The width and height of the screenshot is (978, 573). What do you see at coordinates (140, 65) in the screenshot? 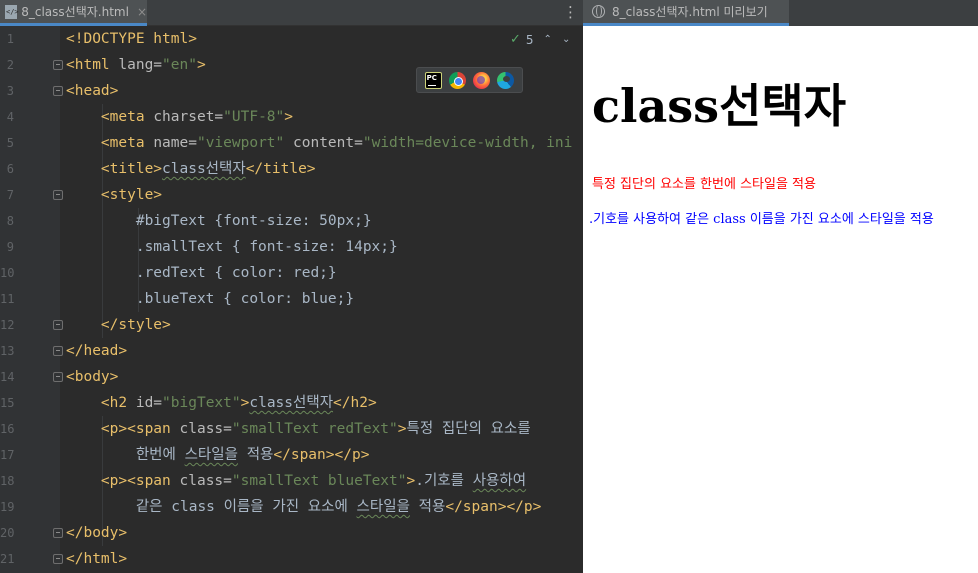
I see `code-token: lang=` at bounding box center [140, 65].